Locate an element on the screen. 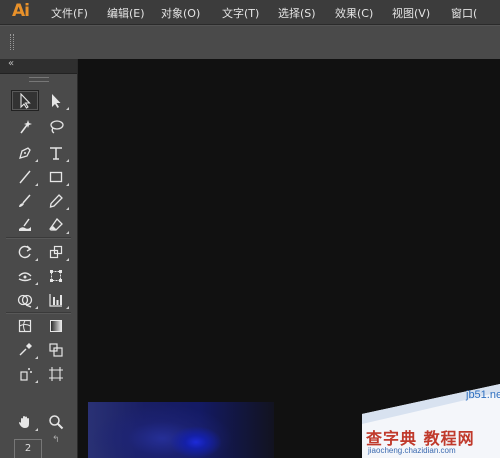 Image resolution: width=500 pixels, height=458 pixels. scale-icon is located at coordinates (56, 251).